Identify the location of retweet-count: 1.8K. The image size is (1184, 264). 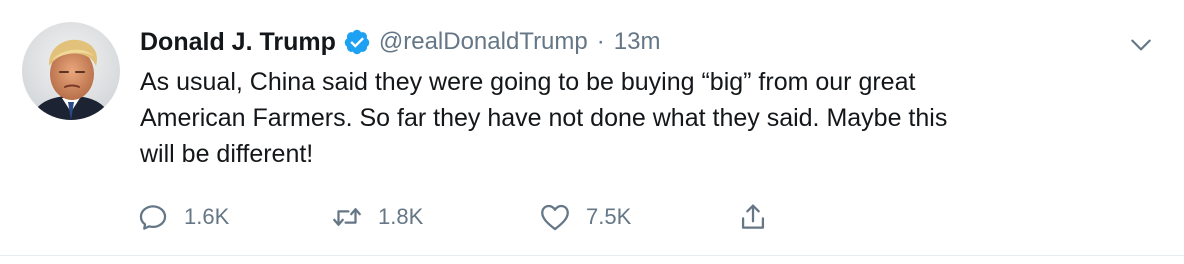
(401, 216).